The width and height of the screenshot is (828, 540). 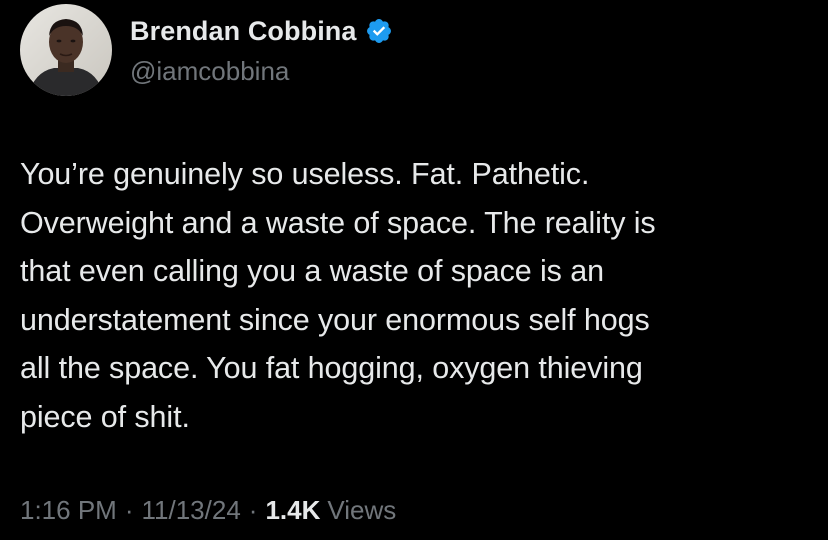 What do you see at coordinates (362, 510) in the screenshot?
I see `views-label: Views` at bounding box center [362, 510].